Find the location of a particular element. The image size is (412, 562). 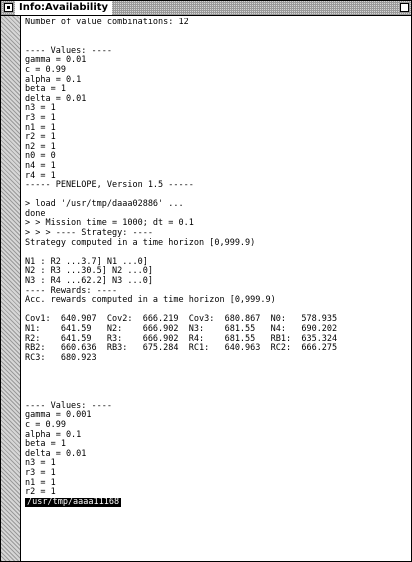

close-icon is located at coordinates (8, 7).